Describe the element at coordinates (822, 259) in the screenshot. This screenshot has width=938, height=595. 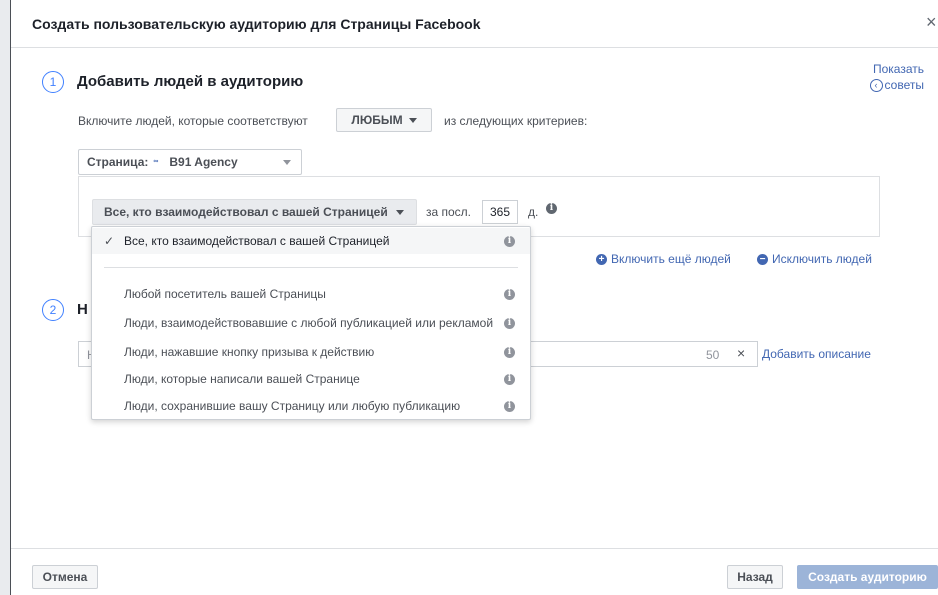
I see `exclude-label: Исключить людей` at that location.